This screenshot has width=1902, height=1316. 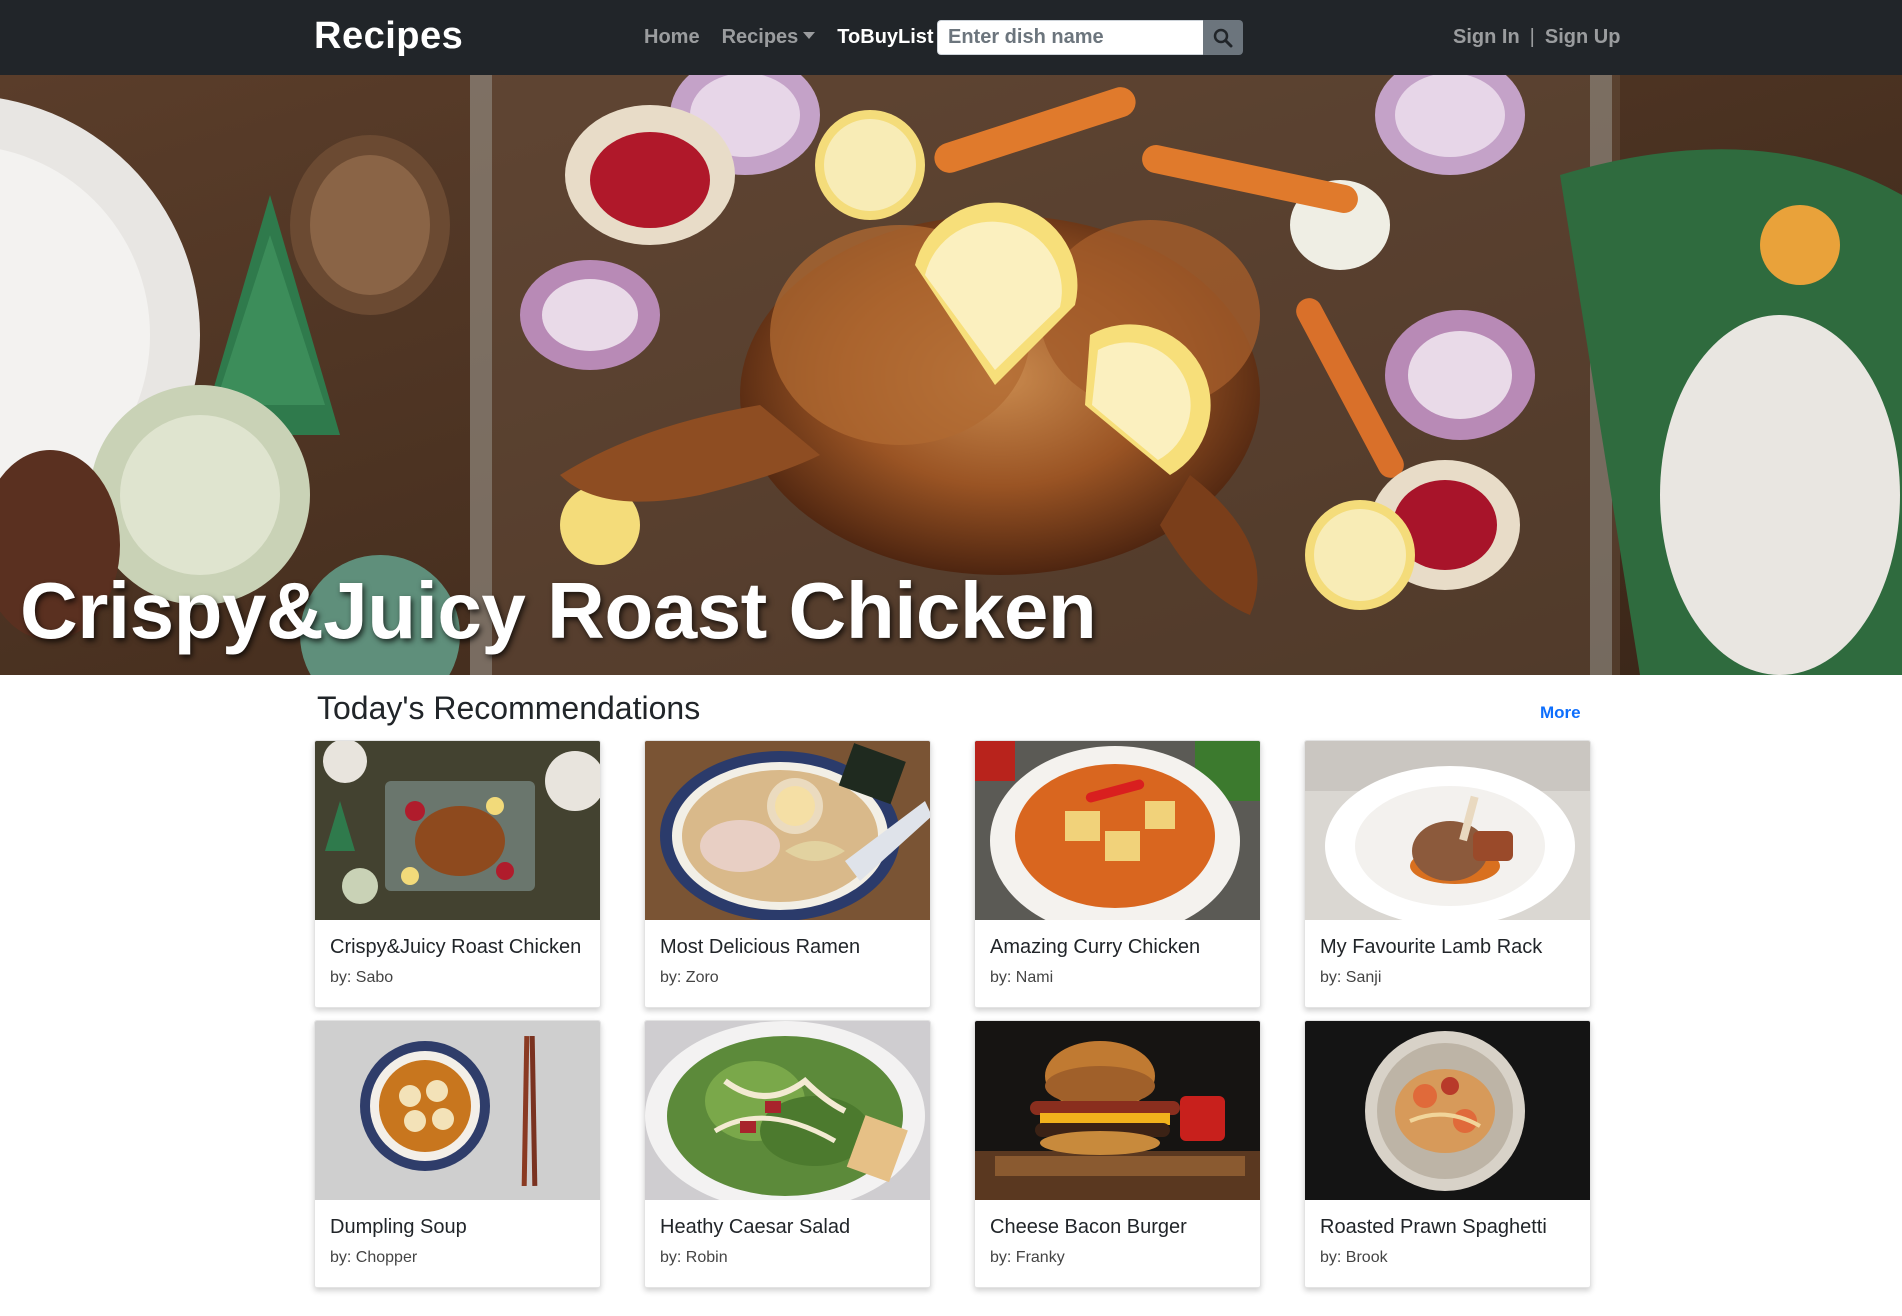 I want to click on caesar-salad-thumbnail, so click(x=787, y=1110).